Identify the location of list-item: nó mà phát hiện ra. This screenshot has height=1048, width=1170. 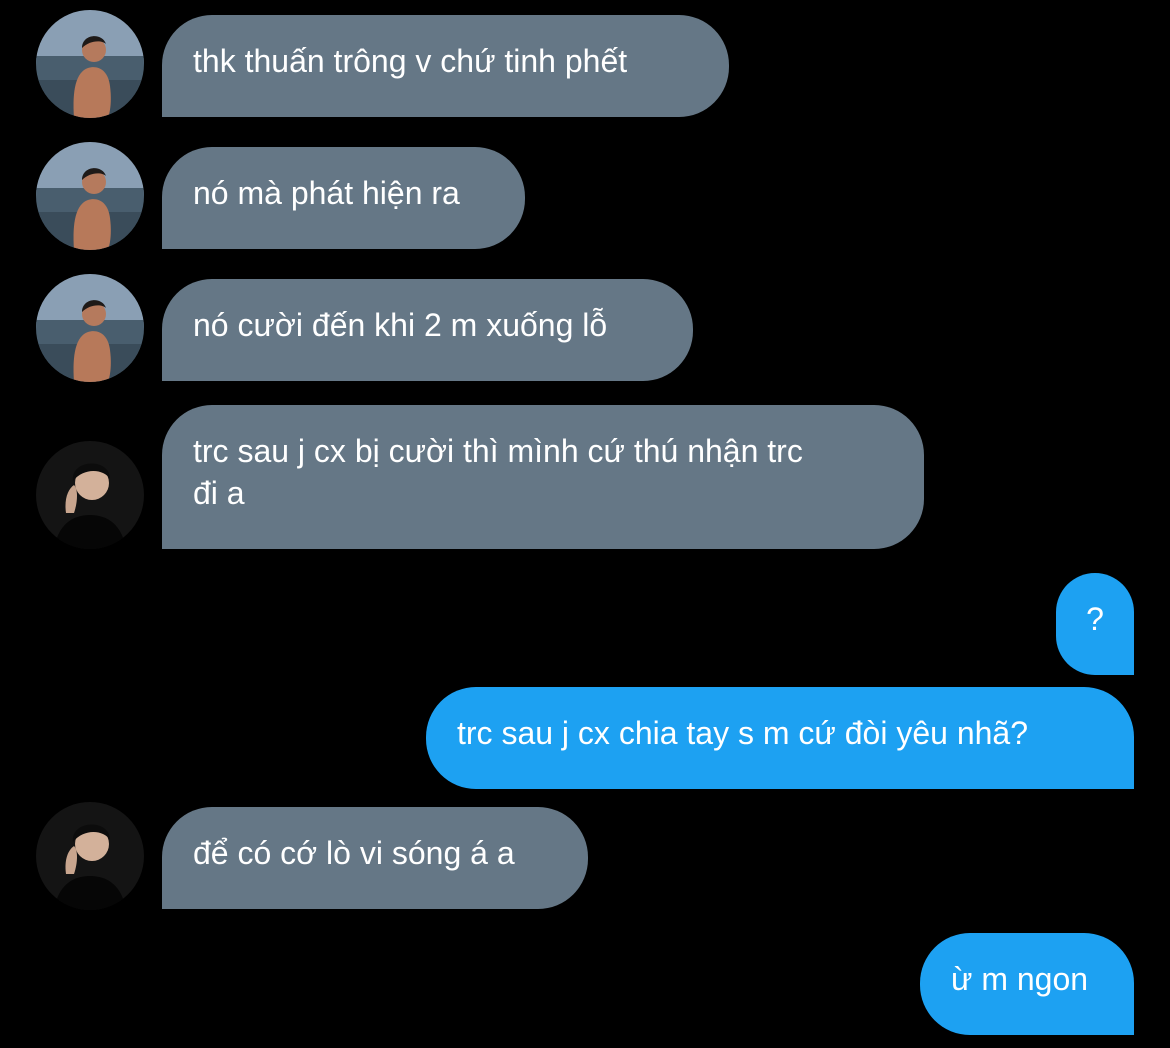
(343, 198).